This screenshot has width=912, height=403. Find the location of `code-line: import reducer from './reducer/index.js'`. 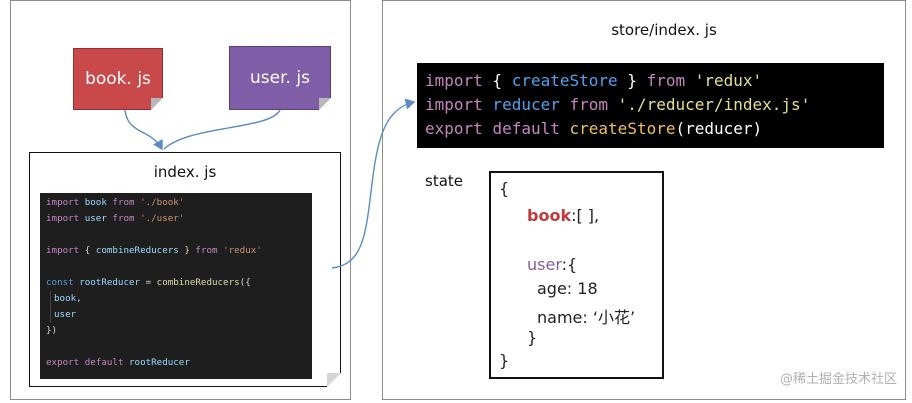

code-line: import reducer from './reducer/index.js' is located at coordinates (618, 104).